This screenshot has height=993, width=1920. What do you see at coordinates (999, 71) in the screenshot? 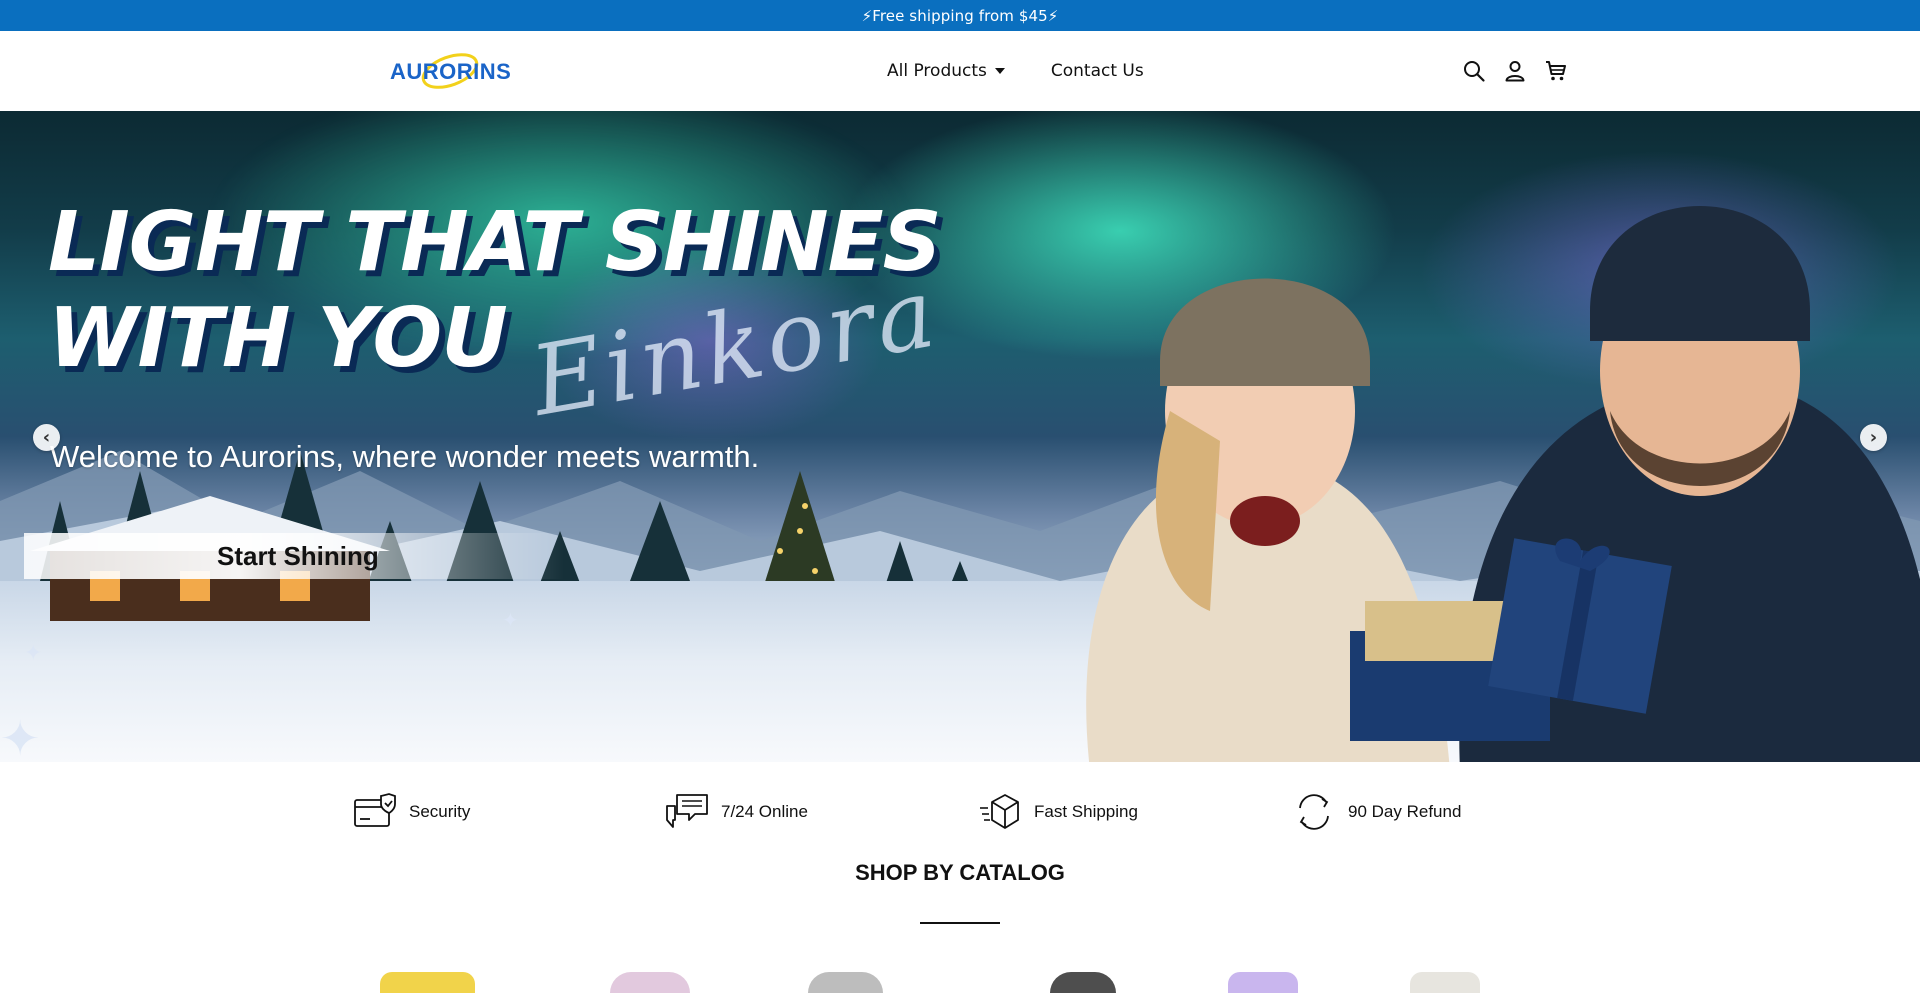
I see `caret-down-icon` at bounding box center [999, 71].